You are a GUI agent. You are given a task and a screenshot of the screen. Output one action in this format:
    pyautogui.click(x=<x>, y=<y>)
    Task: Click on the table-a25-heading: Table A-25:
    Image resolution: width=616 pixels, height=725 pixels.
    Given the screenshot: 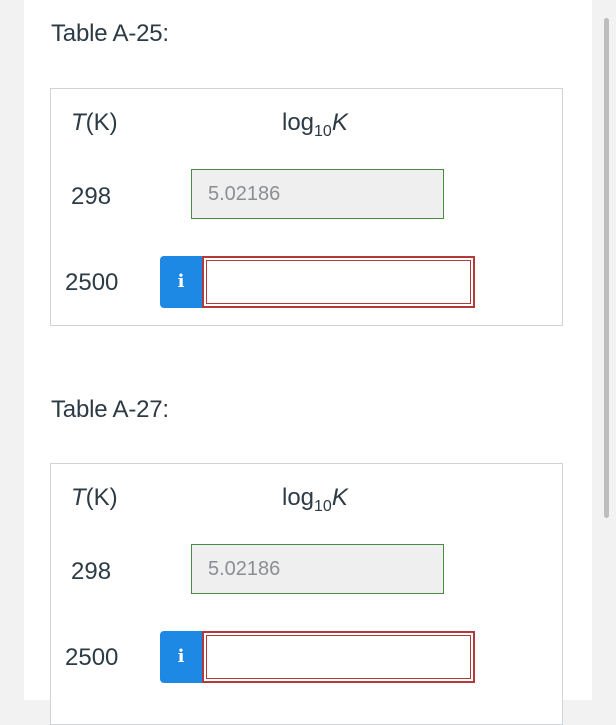 What is the action you would take?
    pyautogui.click(x=110, y=33)
    